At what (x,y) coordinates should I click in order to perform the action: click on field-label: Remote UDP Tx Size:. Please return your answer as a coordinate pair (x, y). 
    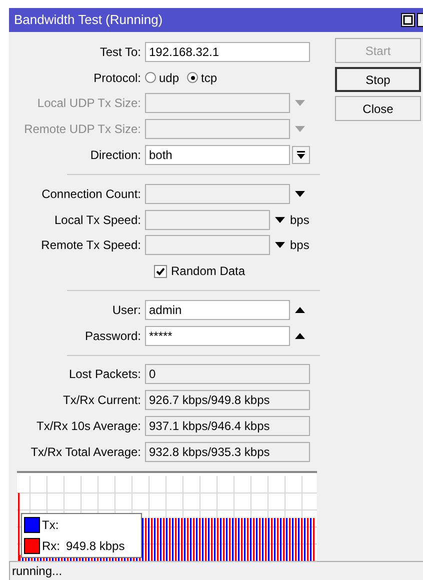
    Looking at the image, I should click on (82, 129).